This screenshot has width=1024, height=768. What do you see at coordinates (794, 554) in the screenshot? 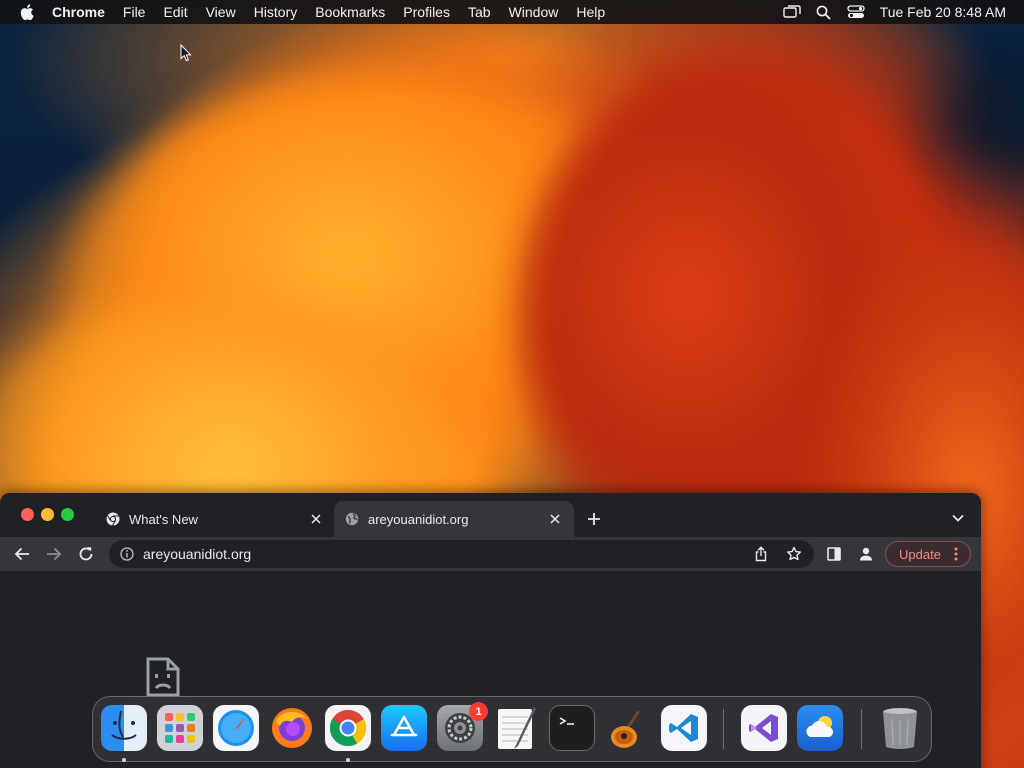
I see `bookmark-star-icon` at bounding box center [794, 554].